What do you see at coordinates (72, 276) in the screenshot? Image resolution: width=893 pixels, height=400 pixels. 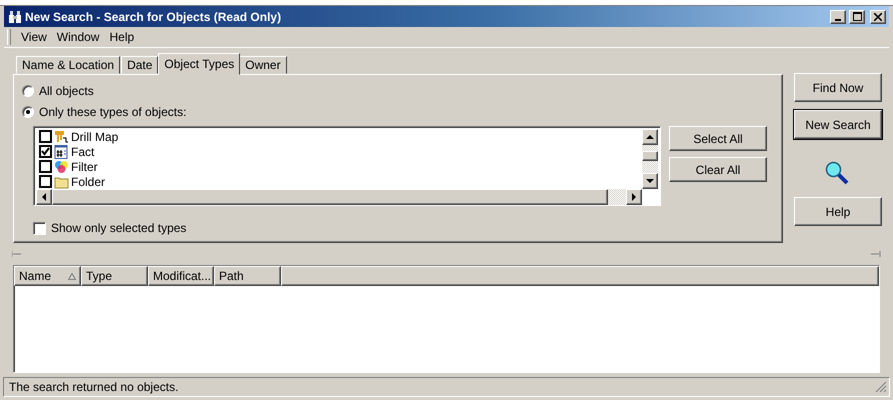 I see `sort-icon` at bounding box center [72, 276].